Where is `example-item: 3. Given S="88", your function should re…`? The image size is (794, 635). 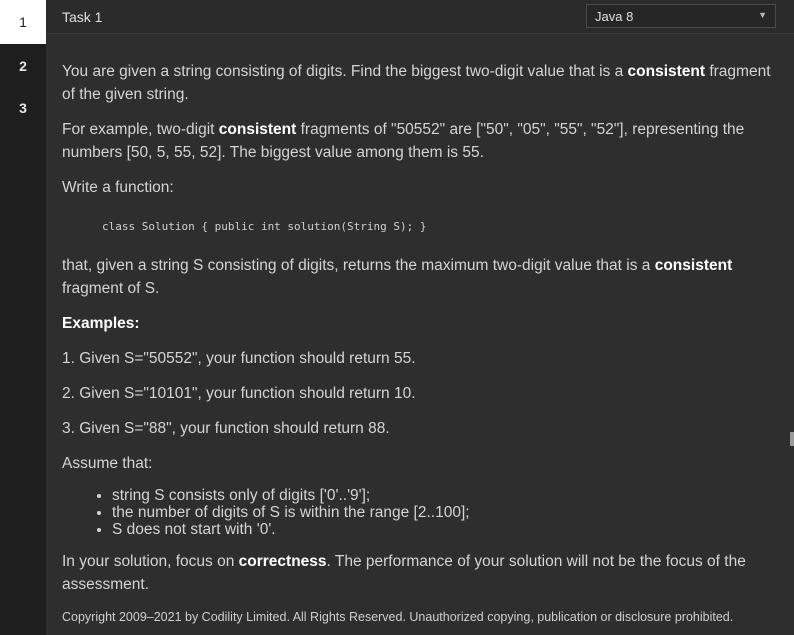
example-item: 3. Given S="88", your function should re… is located at coordinates (226, 428).